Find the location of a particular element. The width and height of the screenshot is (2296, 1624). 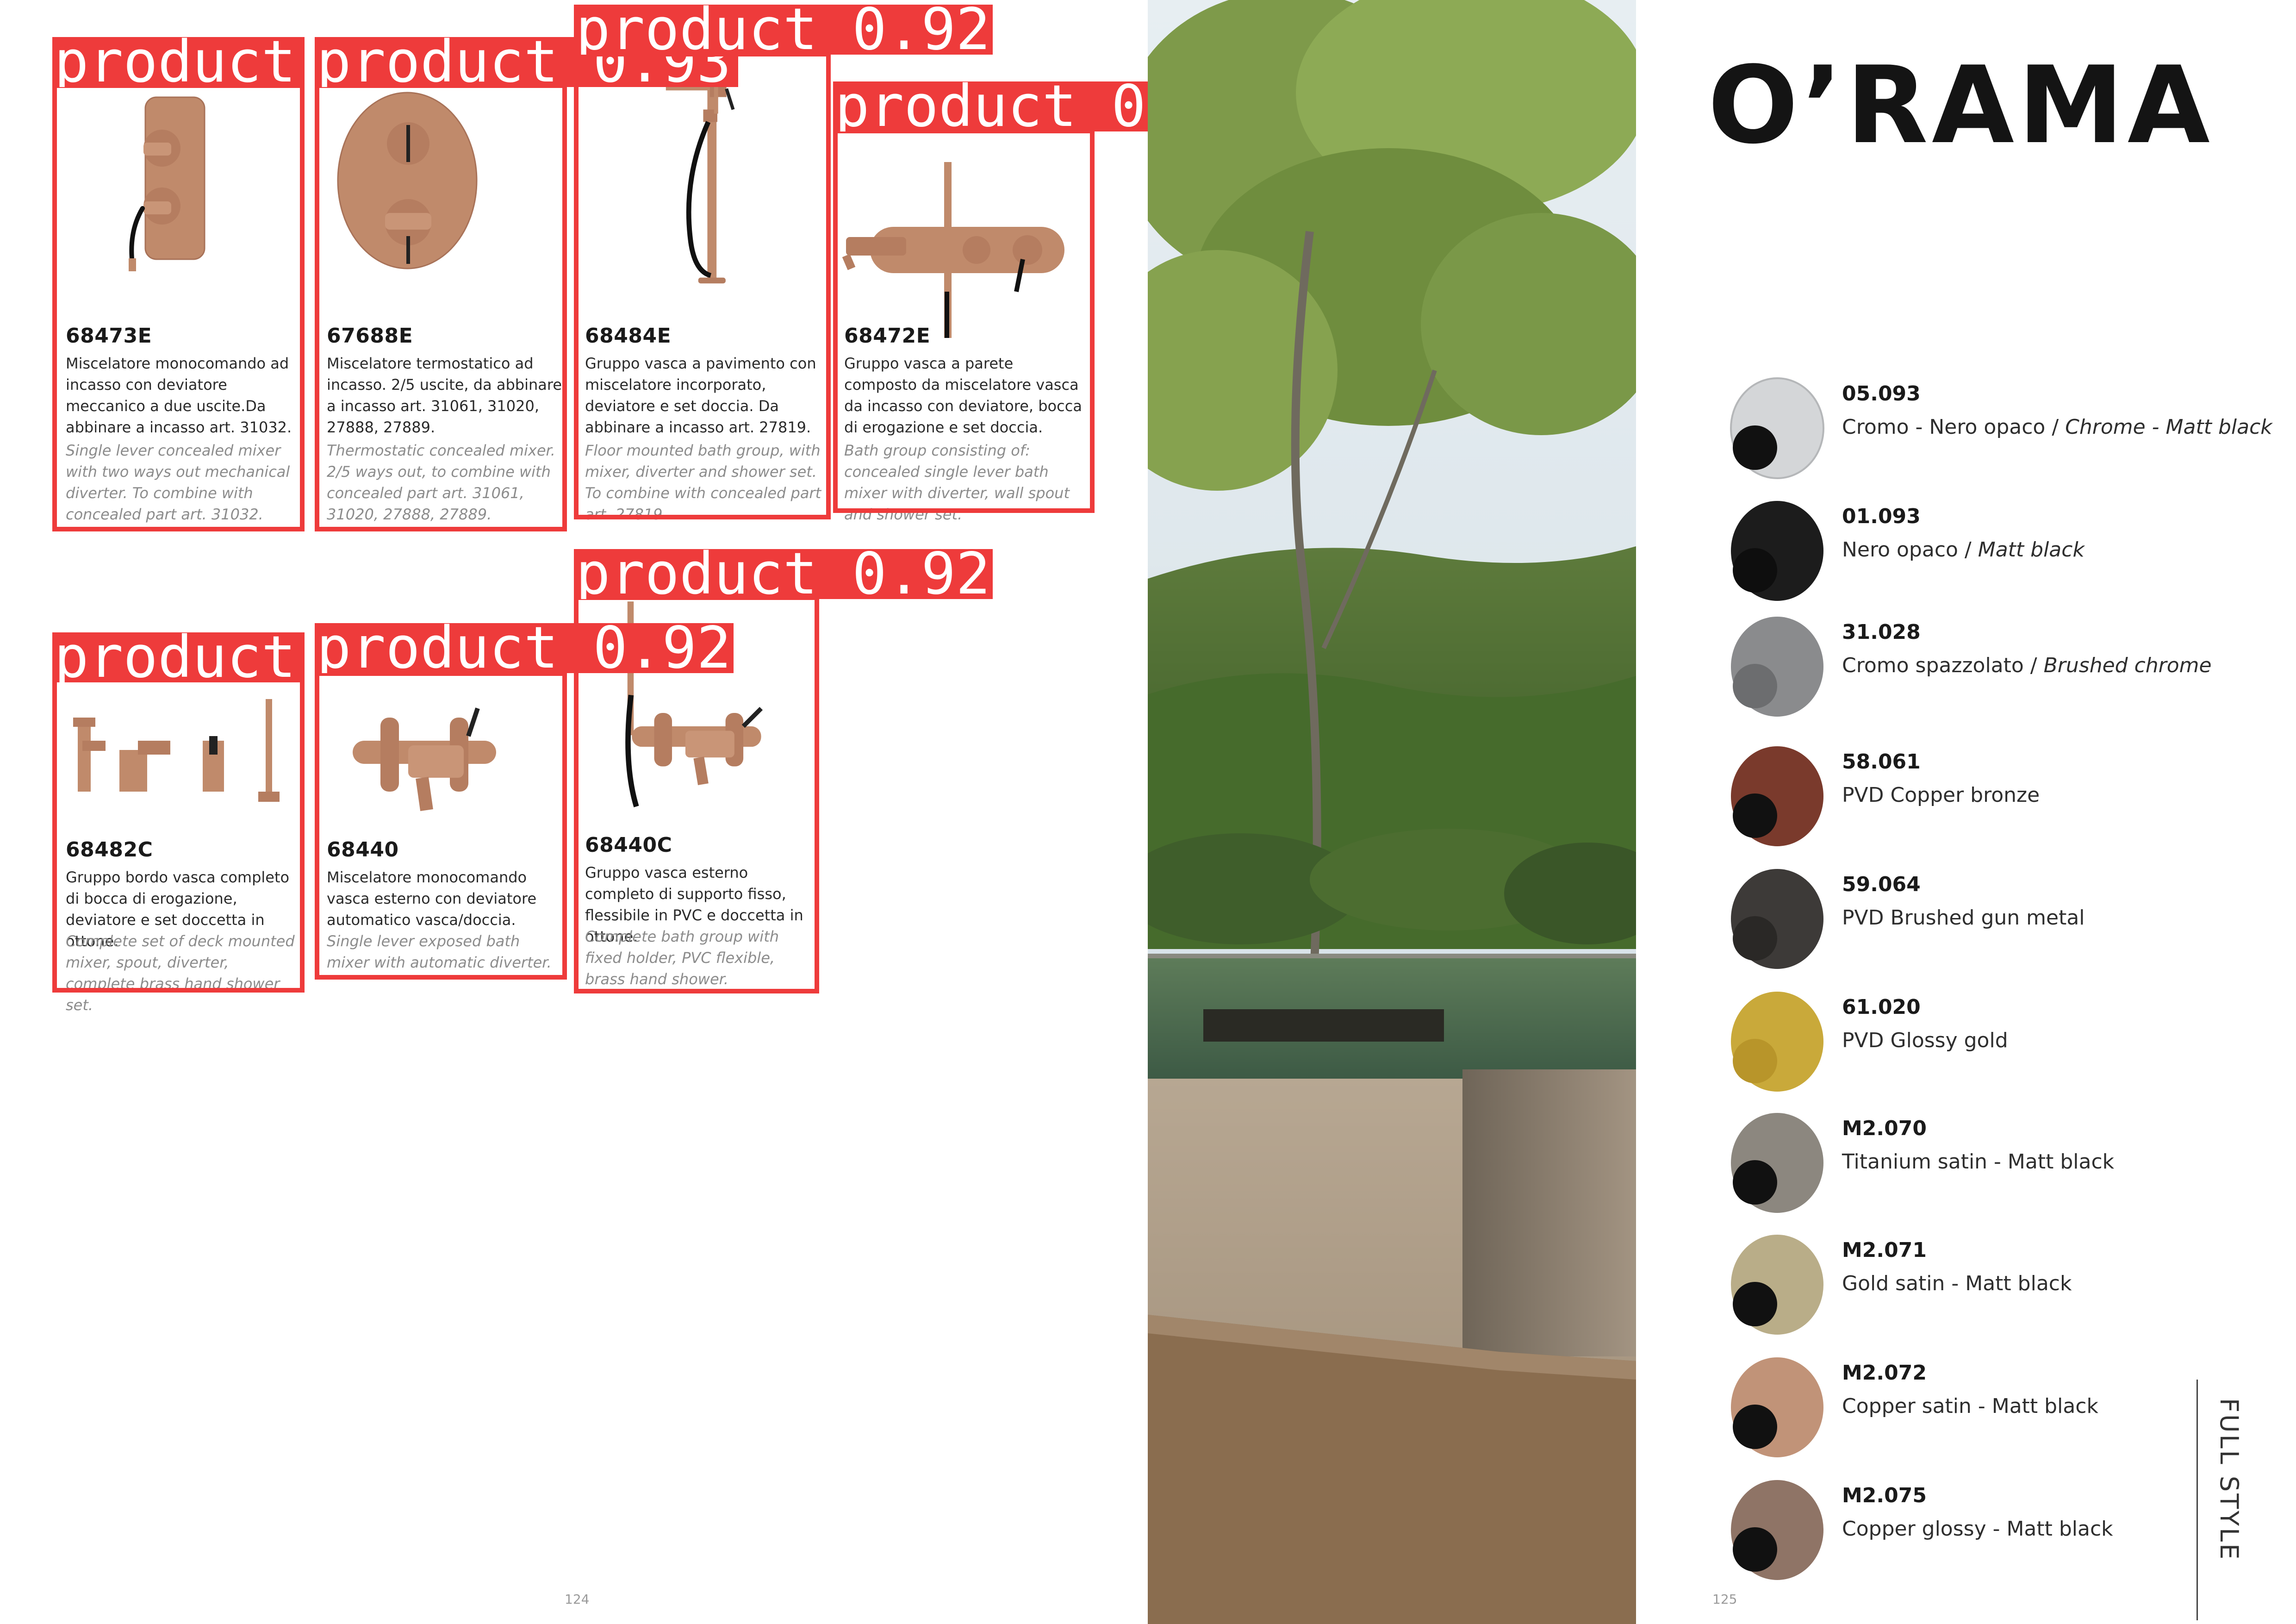

finish-item: 01.093 Nero opaco / Matt black is located at coordinates (1999, 550).